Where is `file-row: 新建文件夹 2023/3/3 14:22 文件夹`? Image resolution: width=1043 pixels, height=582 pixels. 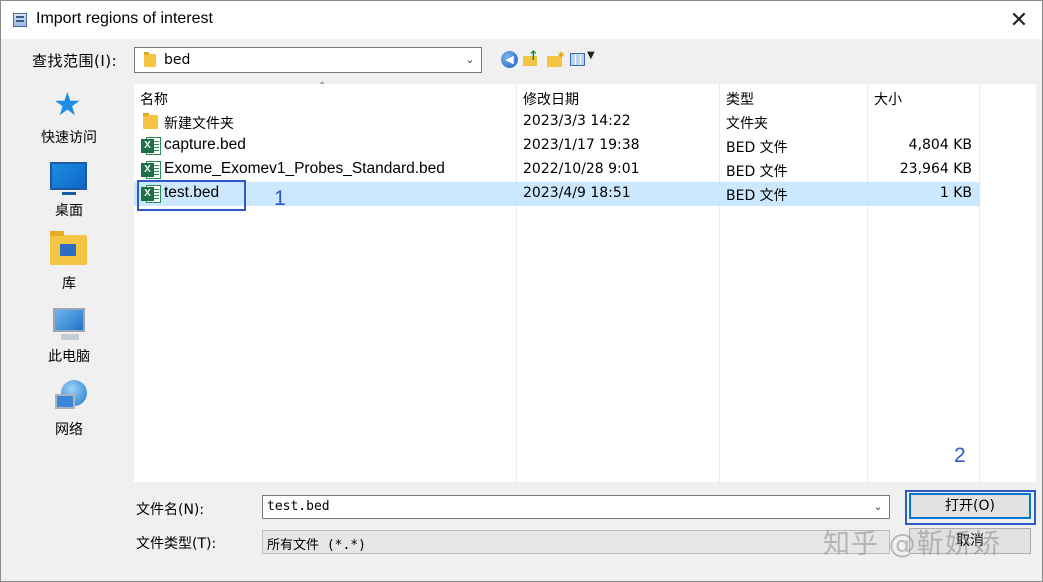 file-row: 新建文件夹 2023/3/3 14:22 文件夹 is located at coordinates (557, 122).